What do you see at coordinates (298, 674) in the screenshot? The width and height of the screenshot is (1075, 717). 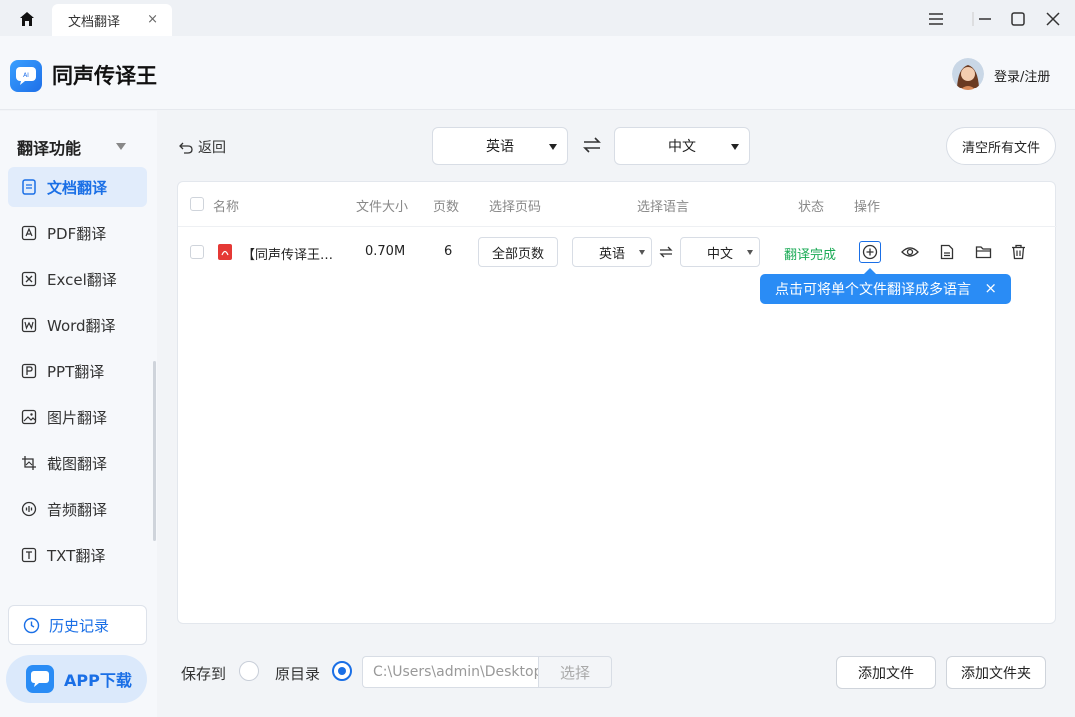 I see `original-directory-label: 原目录` at bounding box center [298, 674].